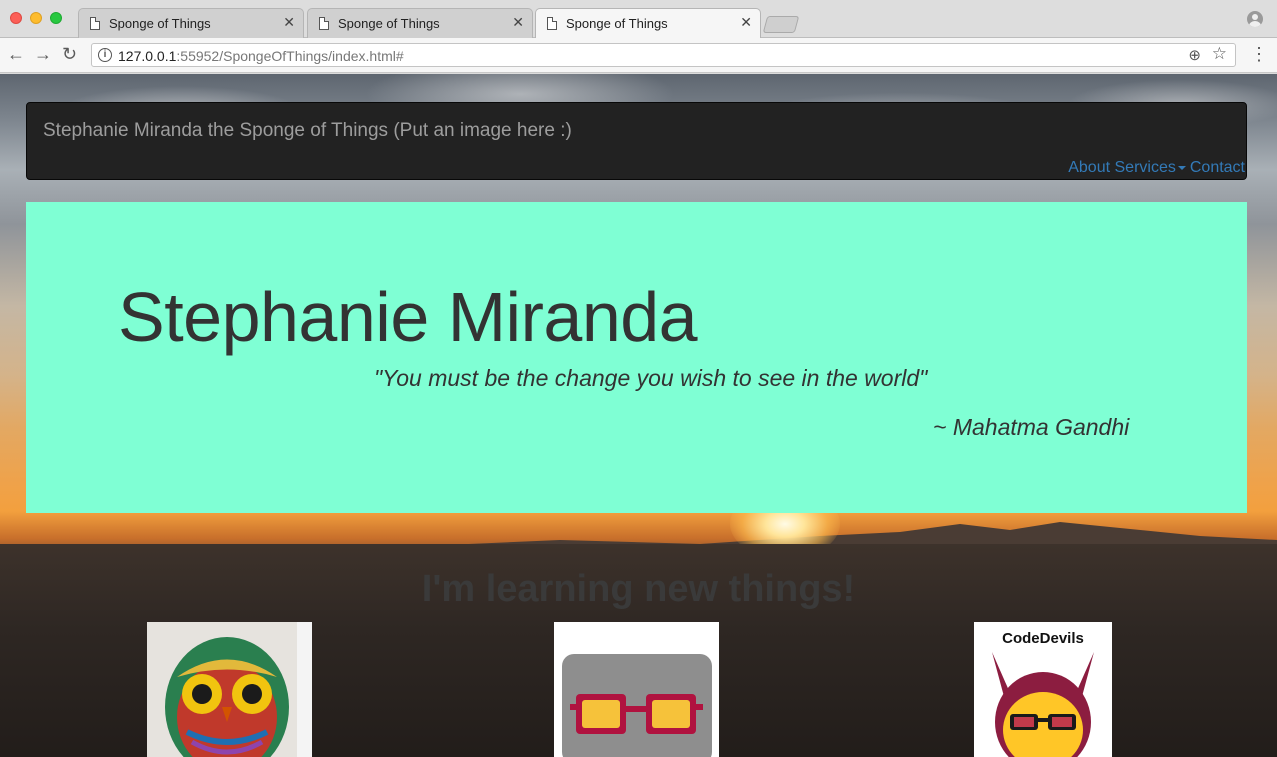 The image size is (1277, 757). Describe the element at coordinates (1219, 54) in the screenshot. I see `bookmark-star-icon: ☆` at that location.